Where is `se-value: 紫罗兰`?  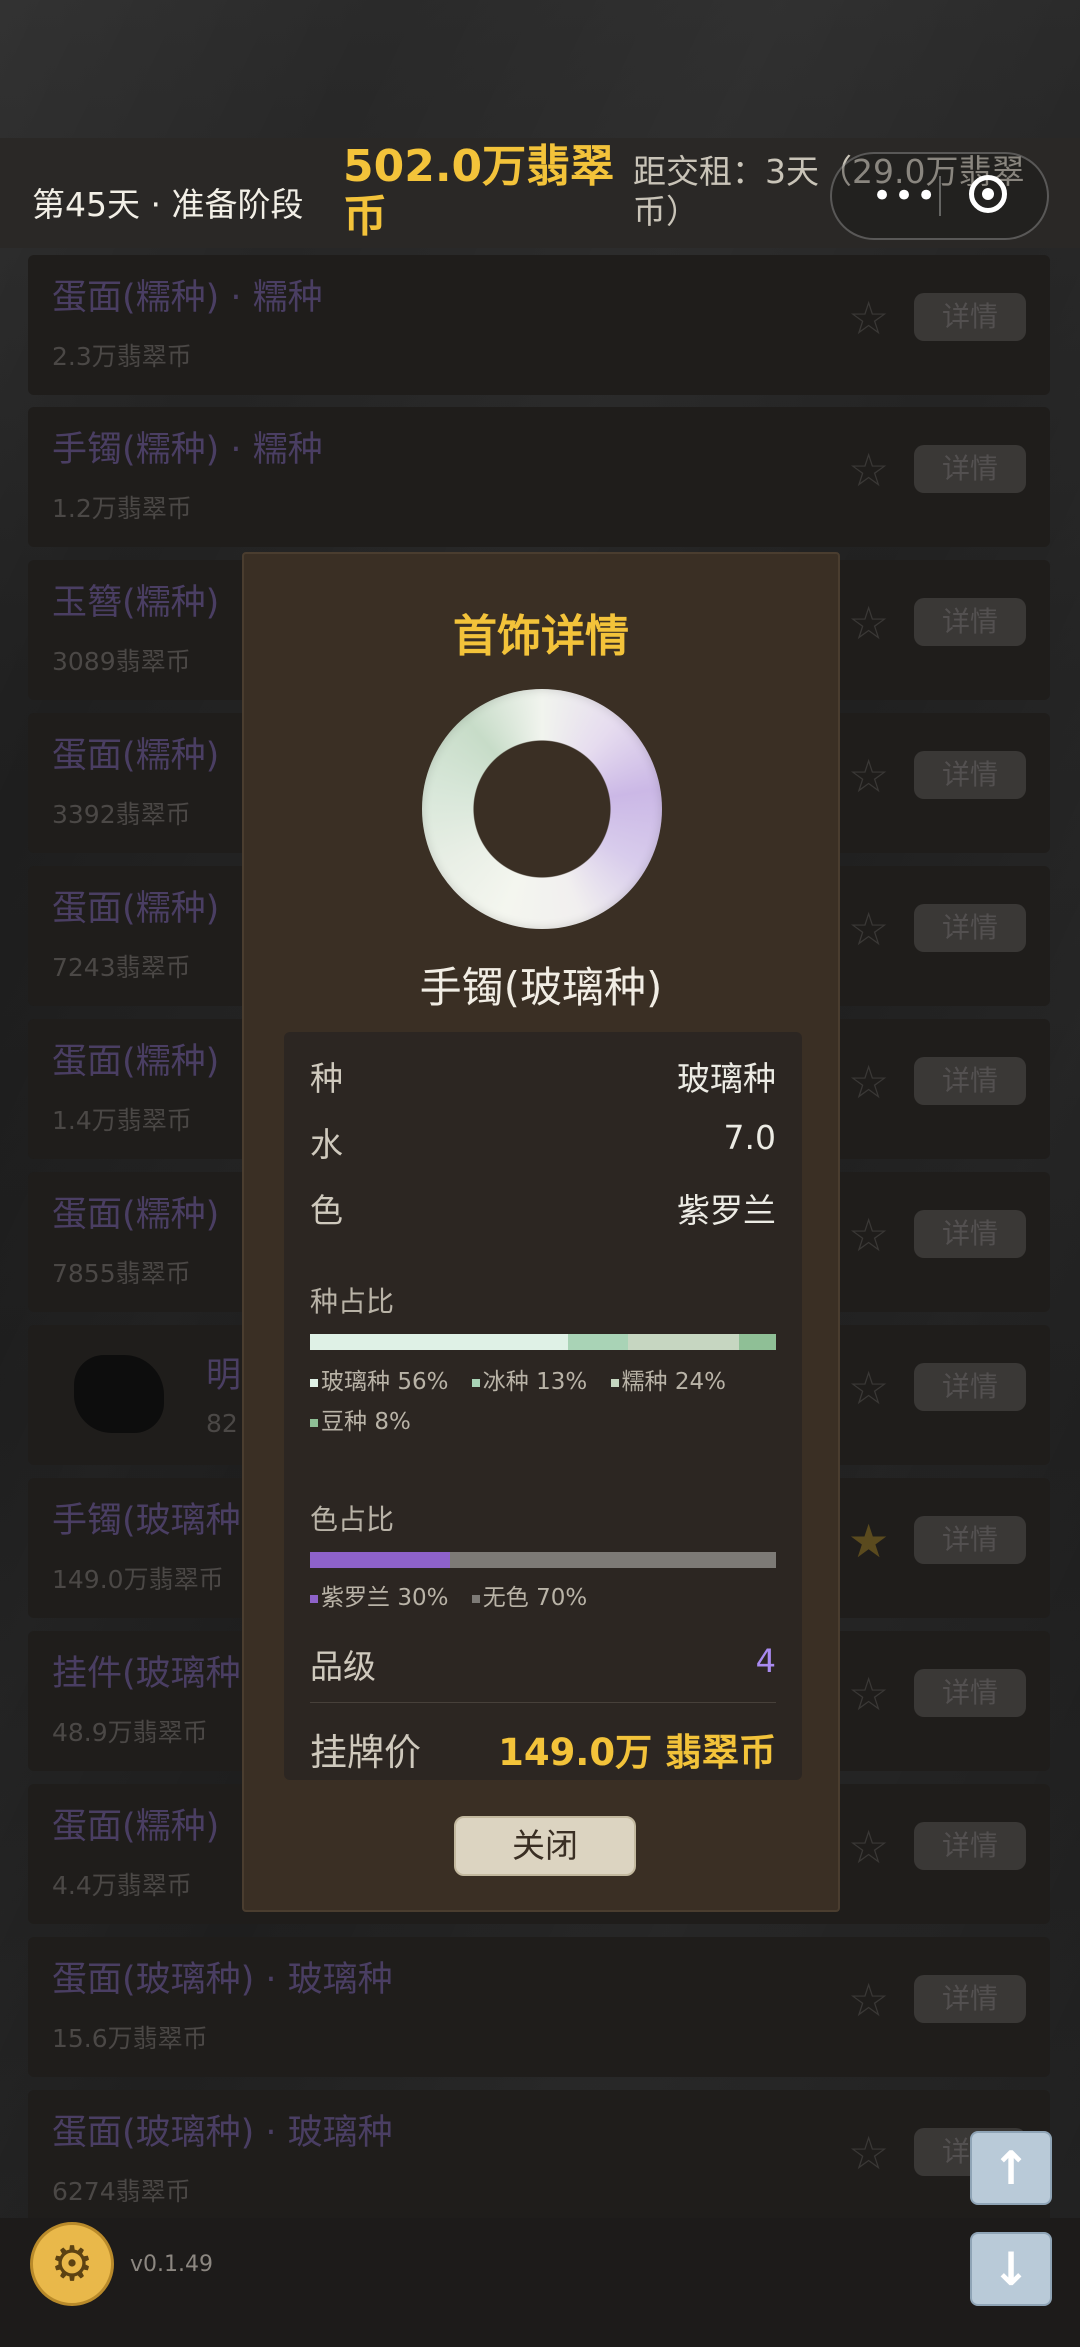
se-value: 紫罗兰 is located at coordinates (726, 1210).